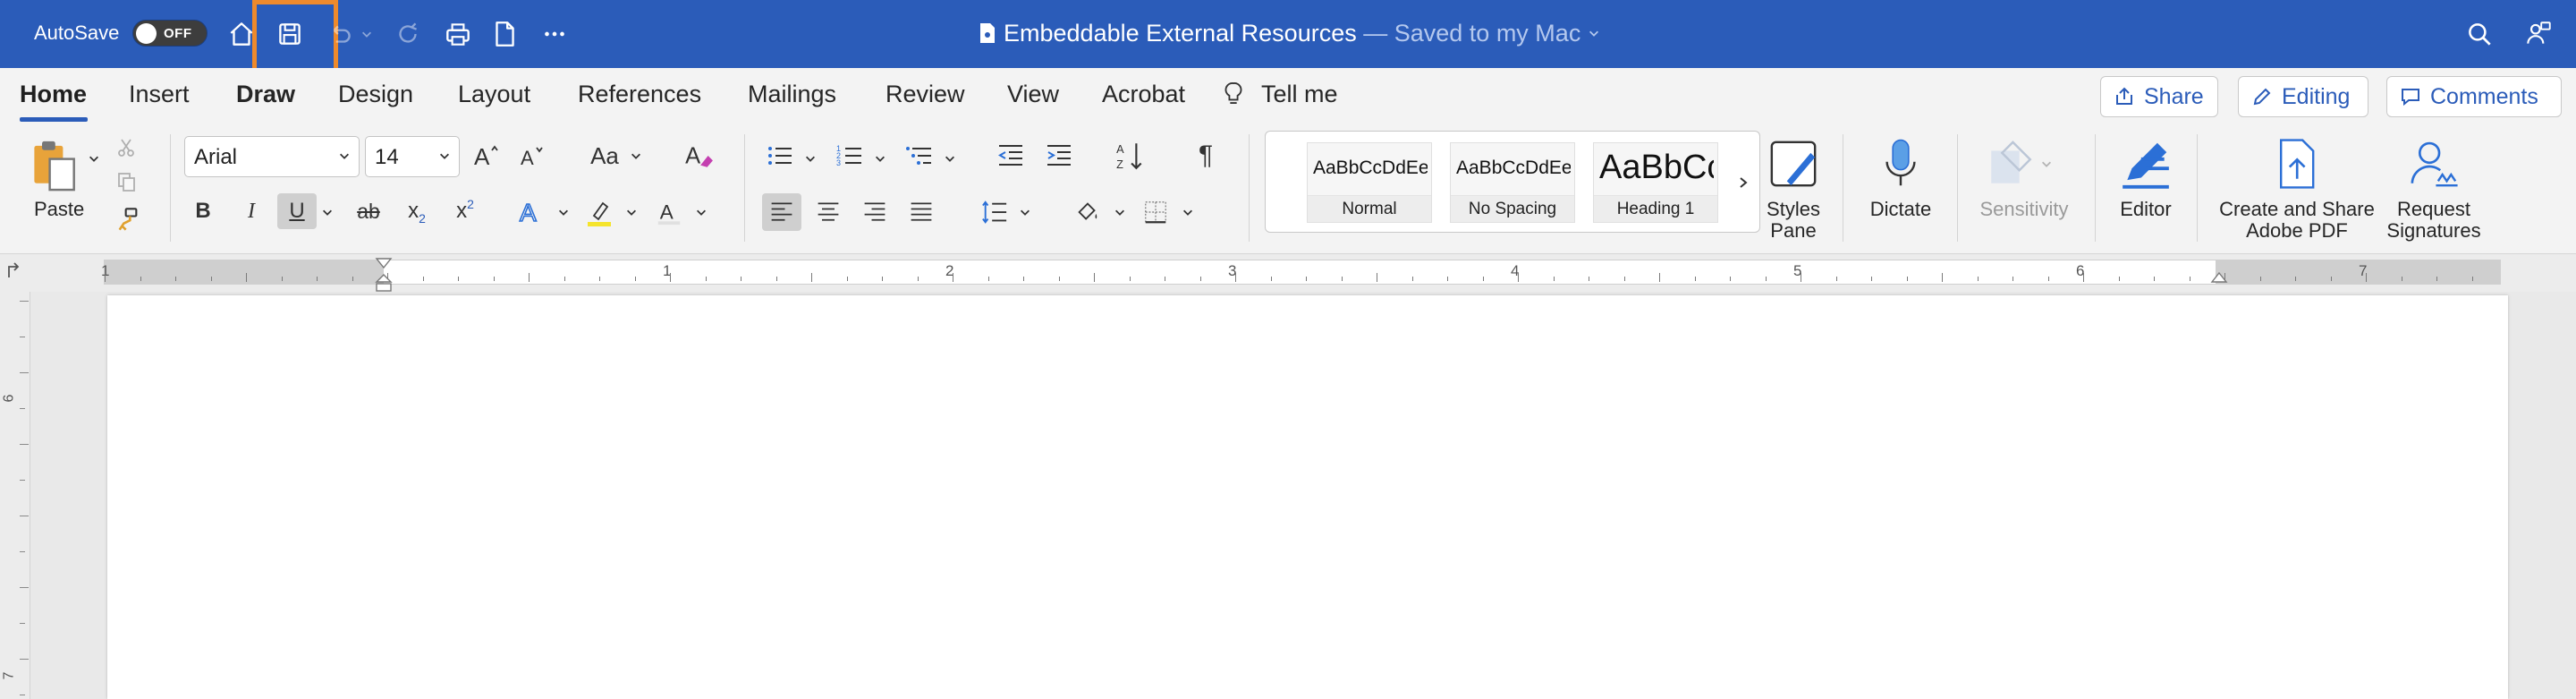 The width and height of the screenshot is (2576, 699). I want to click on style-name: Normal, so click(1369, 208).